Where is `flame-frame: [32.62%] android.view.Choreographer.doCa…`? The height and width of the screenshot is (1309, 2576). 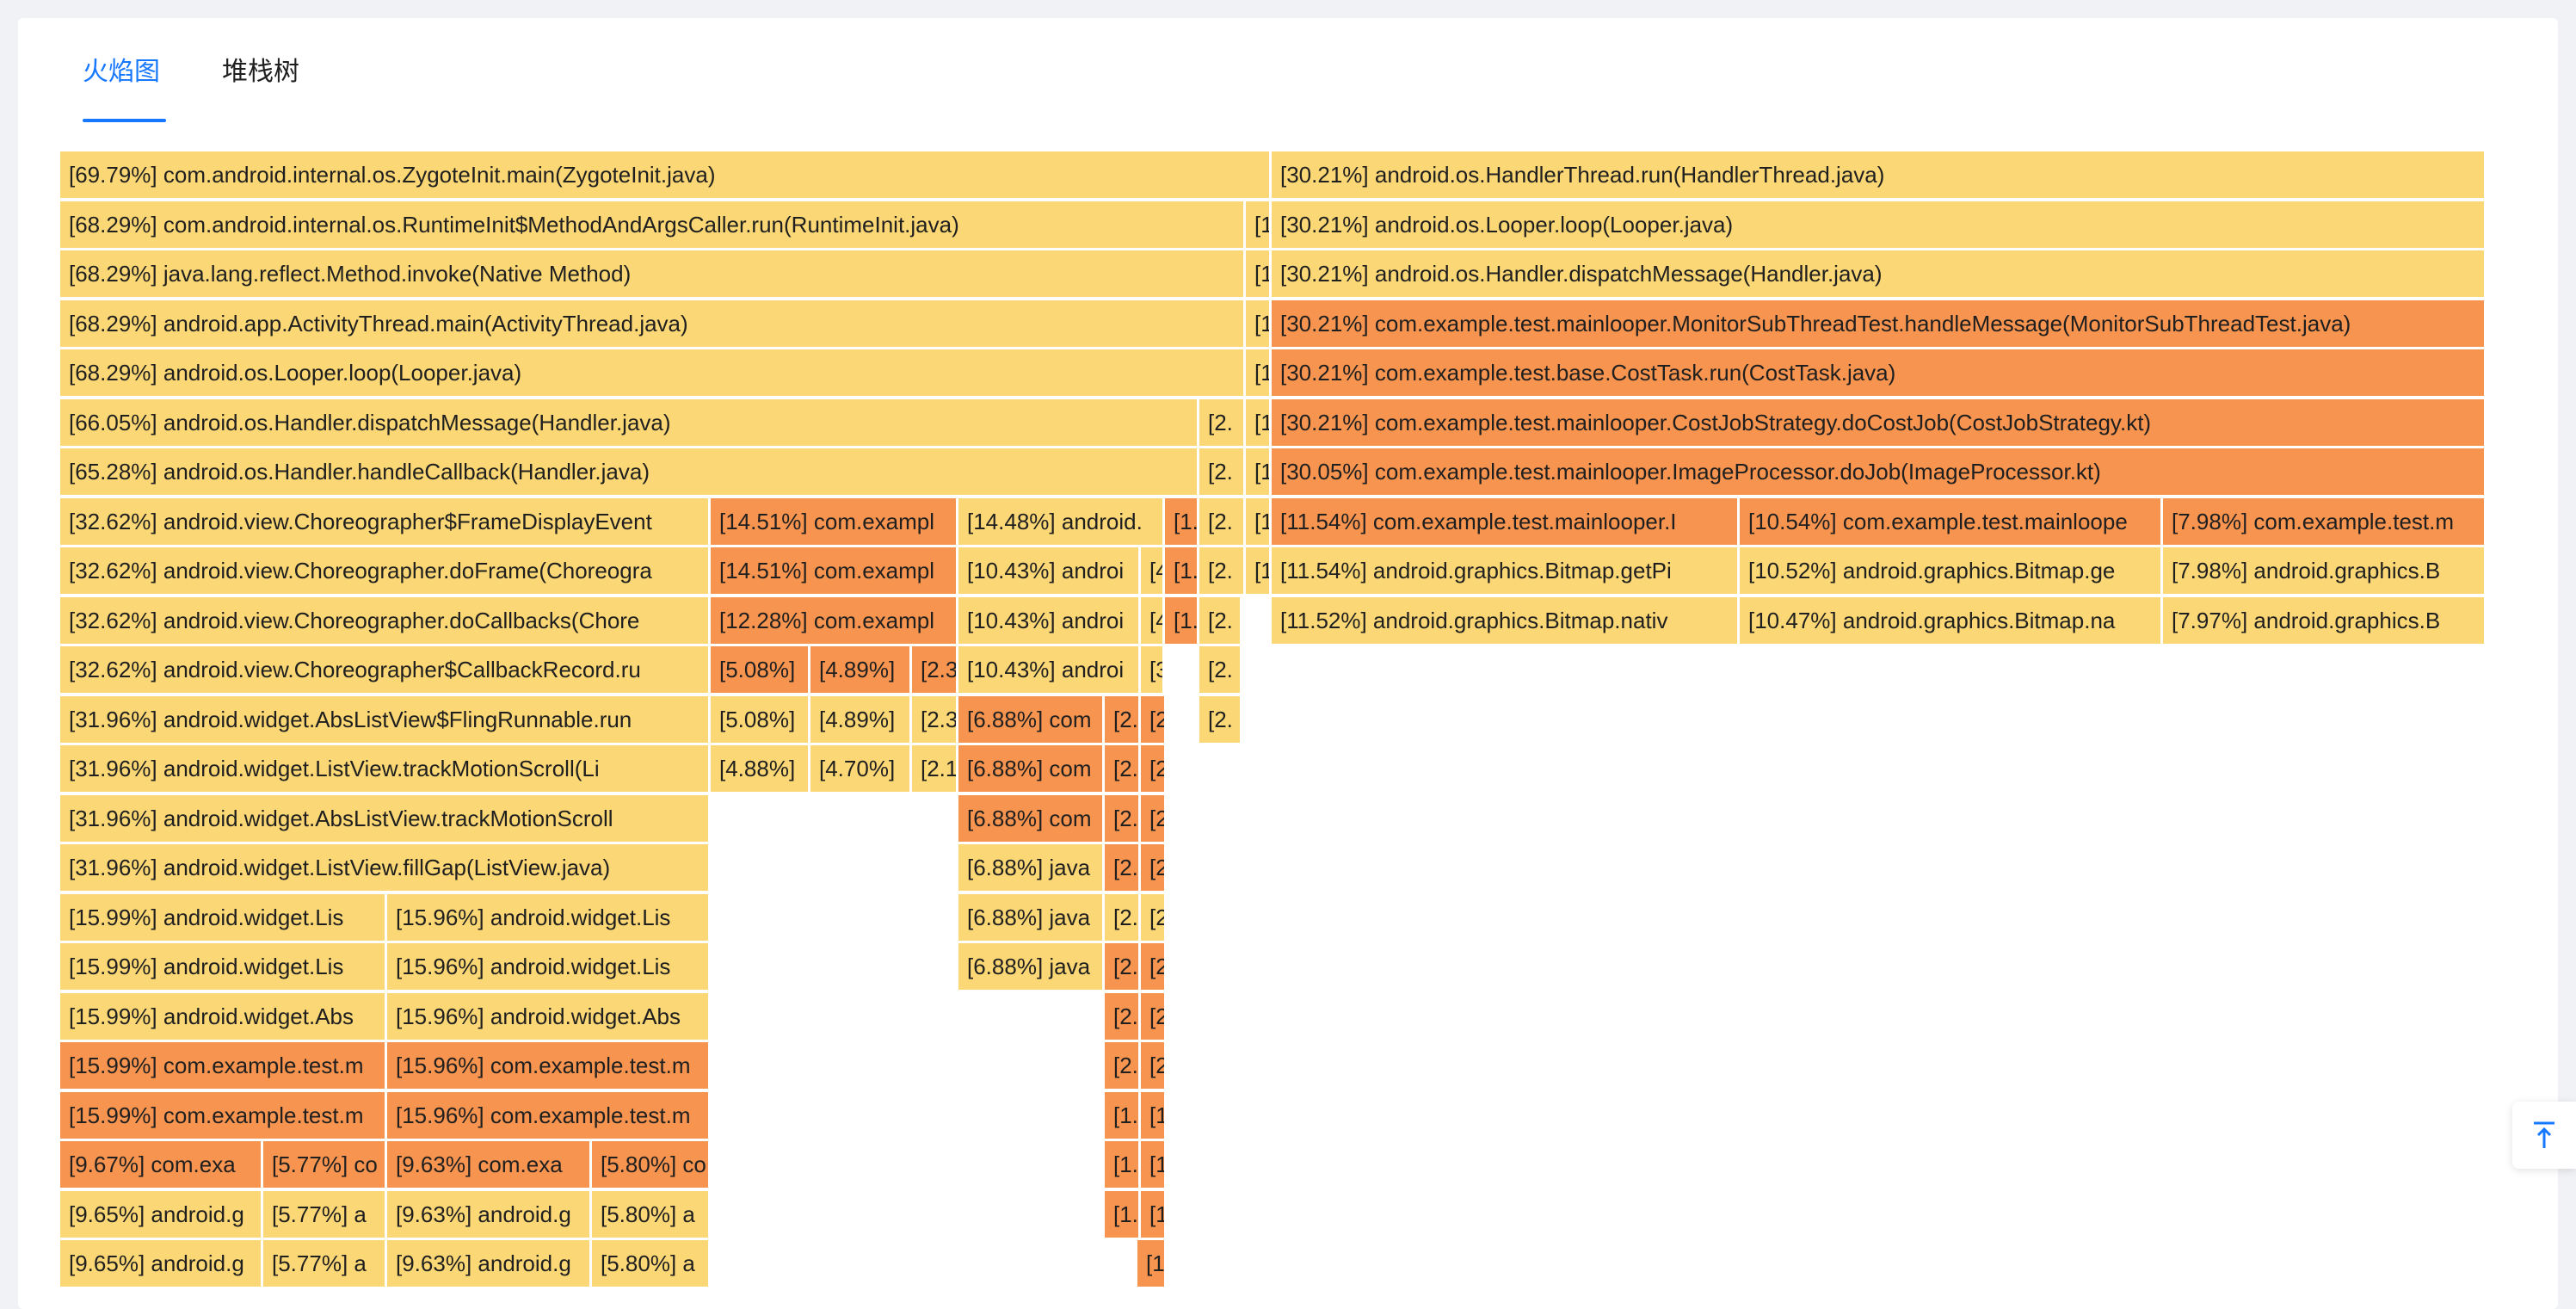
flame-frame: [32.62%] android.view.Choreographer.doCa… is located at coordinates (385, 620).